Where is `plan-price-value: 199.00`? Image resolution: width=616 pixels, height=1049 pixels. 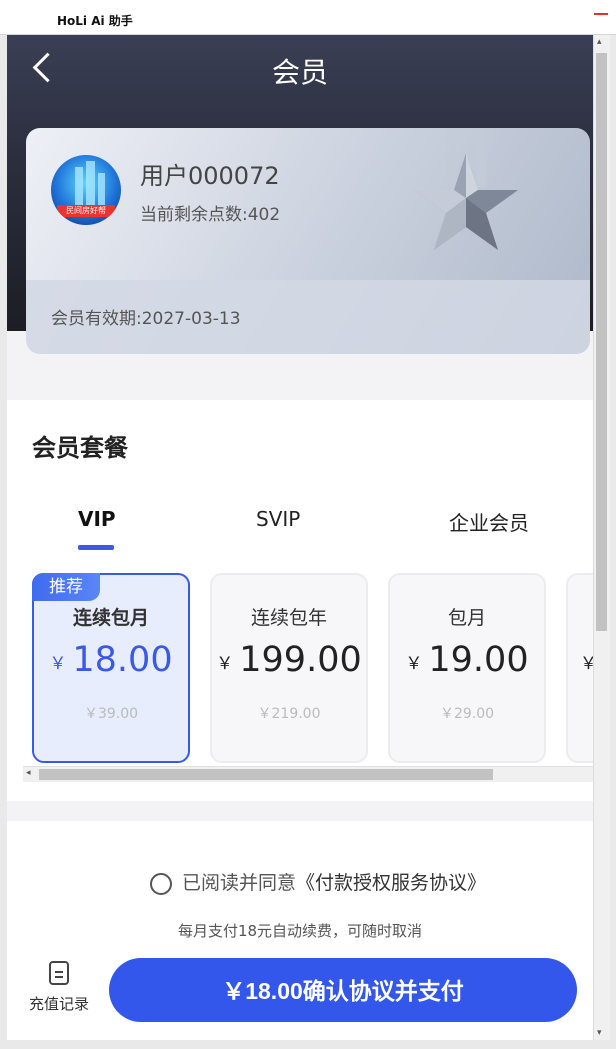 plan-price-value: 199.00 is located at coordinates (300, 660).